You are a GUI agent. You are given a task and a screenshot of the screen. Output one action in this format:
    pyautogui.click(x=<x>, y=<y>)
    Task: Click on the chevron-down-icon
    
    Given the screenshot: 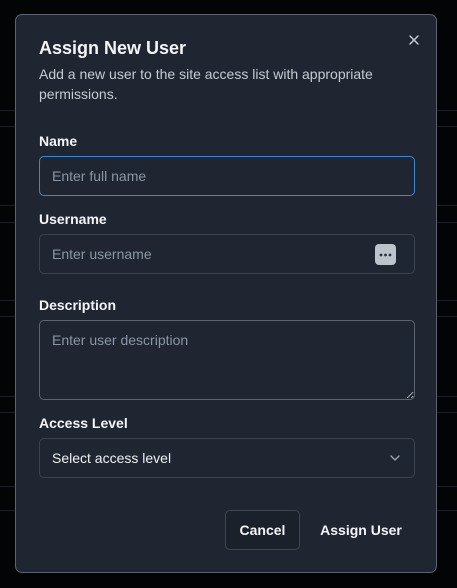 What is the action you would take?
    pyautogui.click(x=395, y=458)
    